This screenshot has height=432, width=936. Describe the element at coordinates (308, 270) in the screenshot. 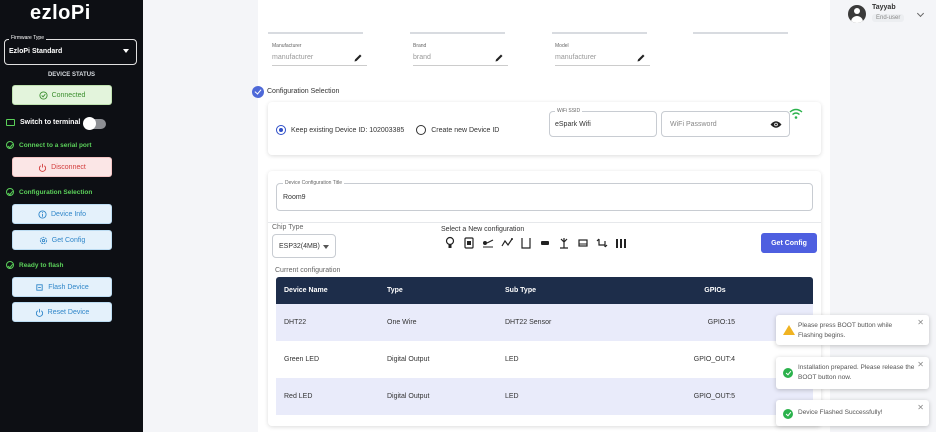

I see `current-config-label: Current configuration` at that location.